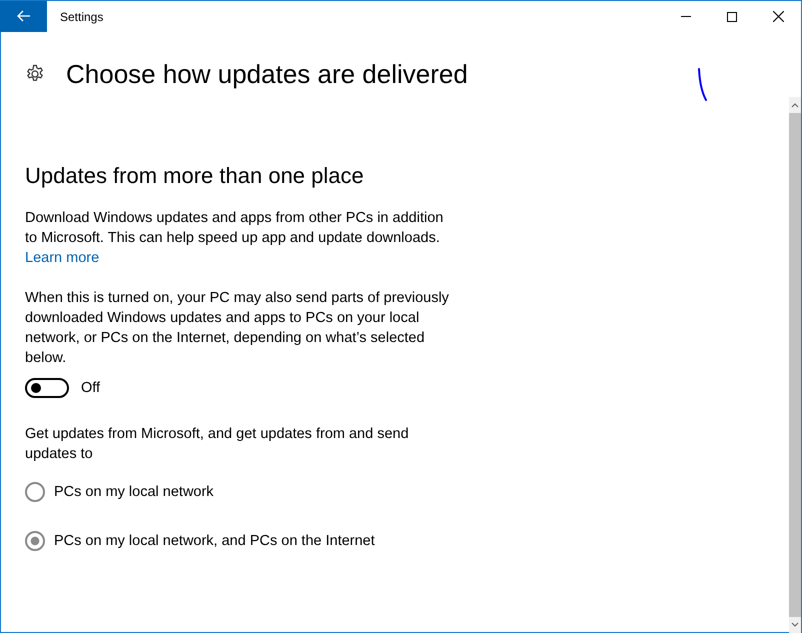 This screenshot has height=633, width=802. I want to click on description-text: Download Windows updates and apps from other PCs in addition to Microsoft. This can help speed up app and update downloads., so click(234, 228).